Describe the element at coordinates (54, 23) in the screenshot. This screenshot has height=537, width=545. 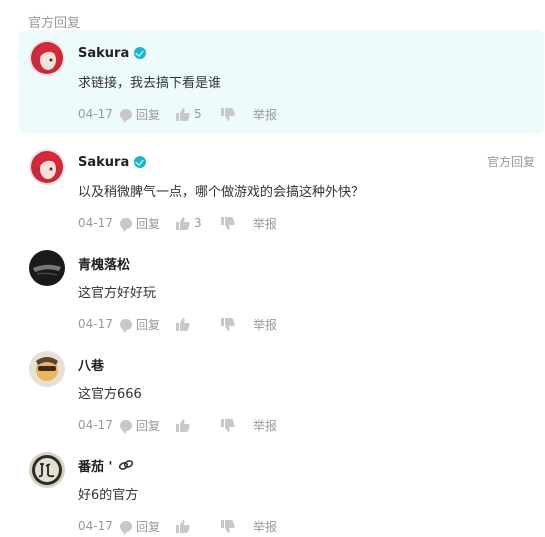
I see `official-reply-label: 官方回复` at that location.